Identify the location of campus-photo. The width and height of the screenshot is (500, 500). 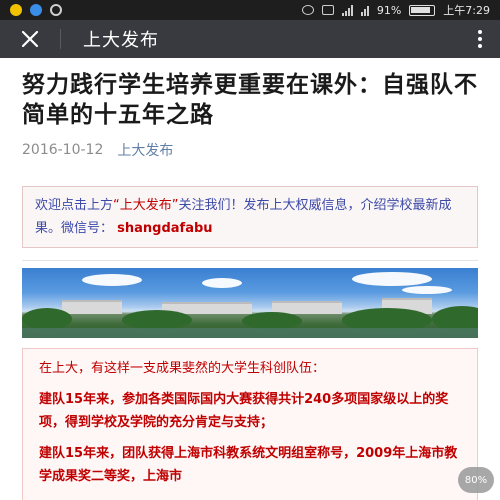
(250, 303).